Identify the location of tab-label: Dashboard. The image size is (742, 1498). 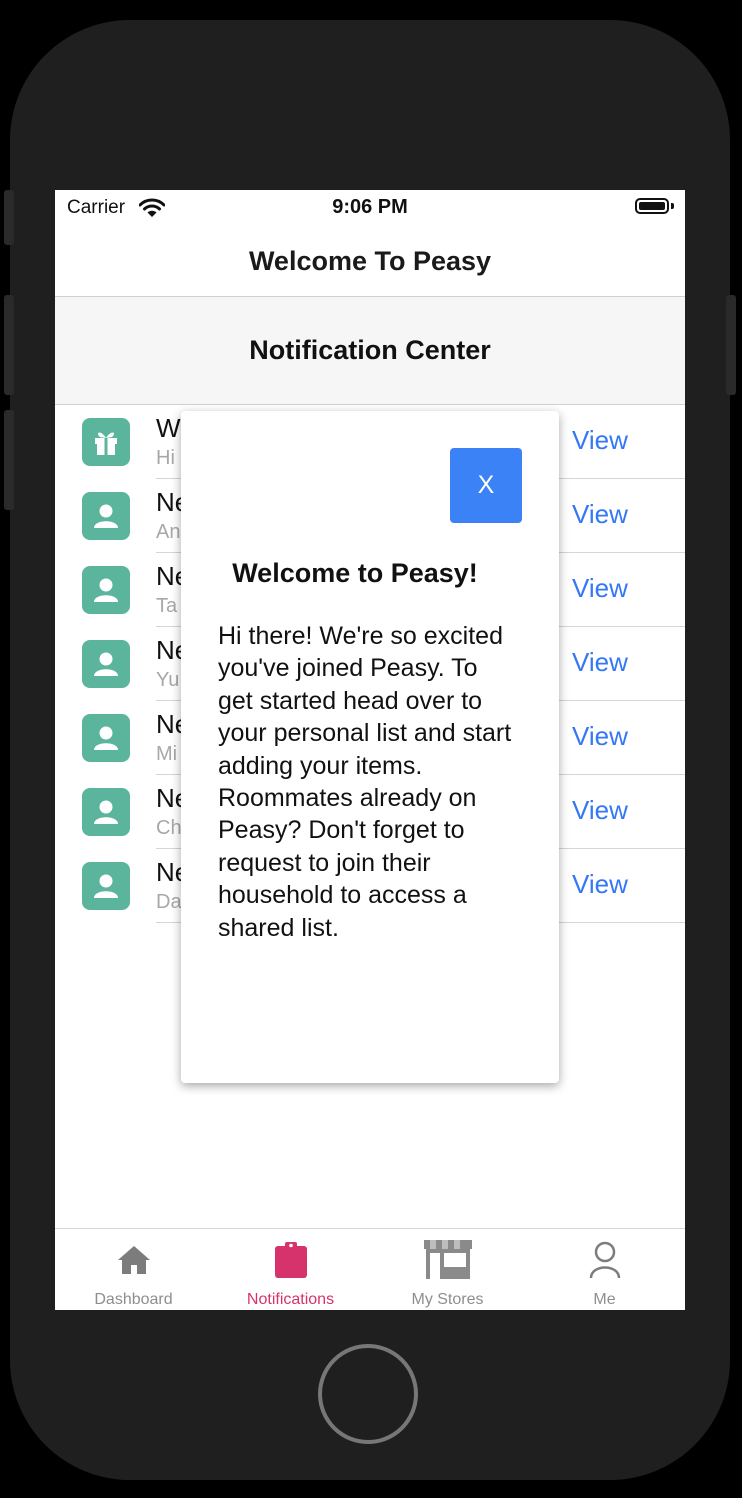
(133, 1299).